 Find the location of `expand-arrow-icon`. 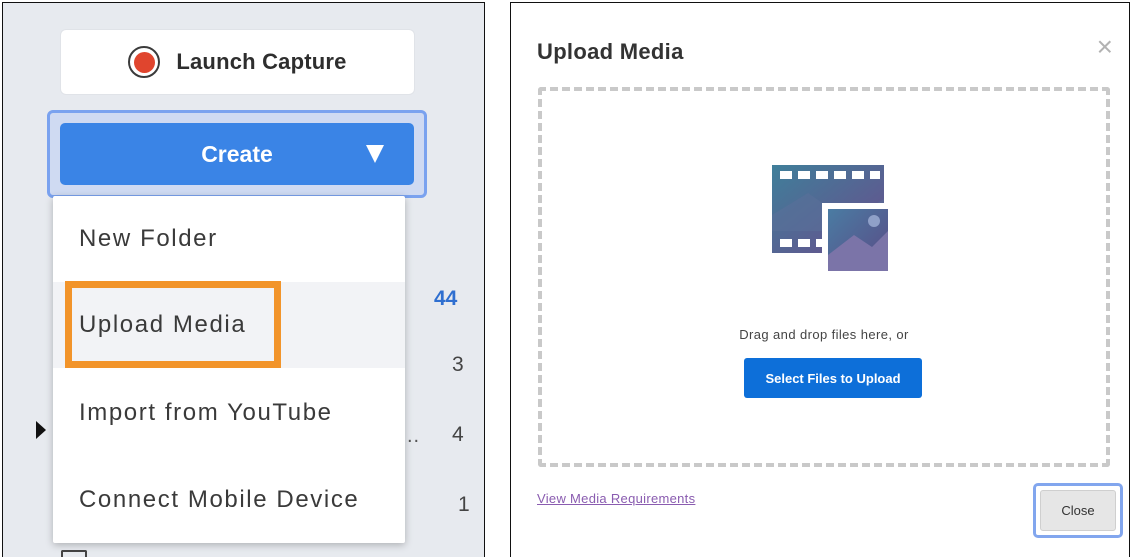

expand-arrow-icon is located at coordinates (41, 430).